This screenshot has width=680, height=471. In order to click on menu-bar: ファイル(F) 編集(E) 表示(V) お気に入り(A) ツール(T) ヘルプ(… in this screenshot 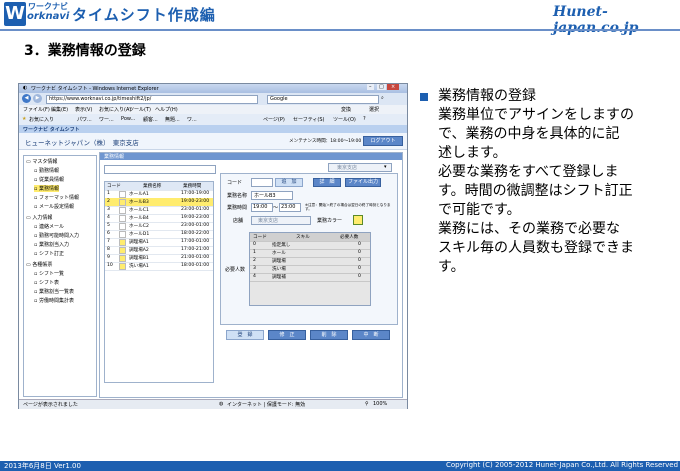, I will do `click(213, 109)`.